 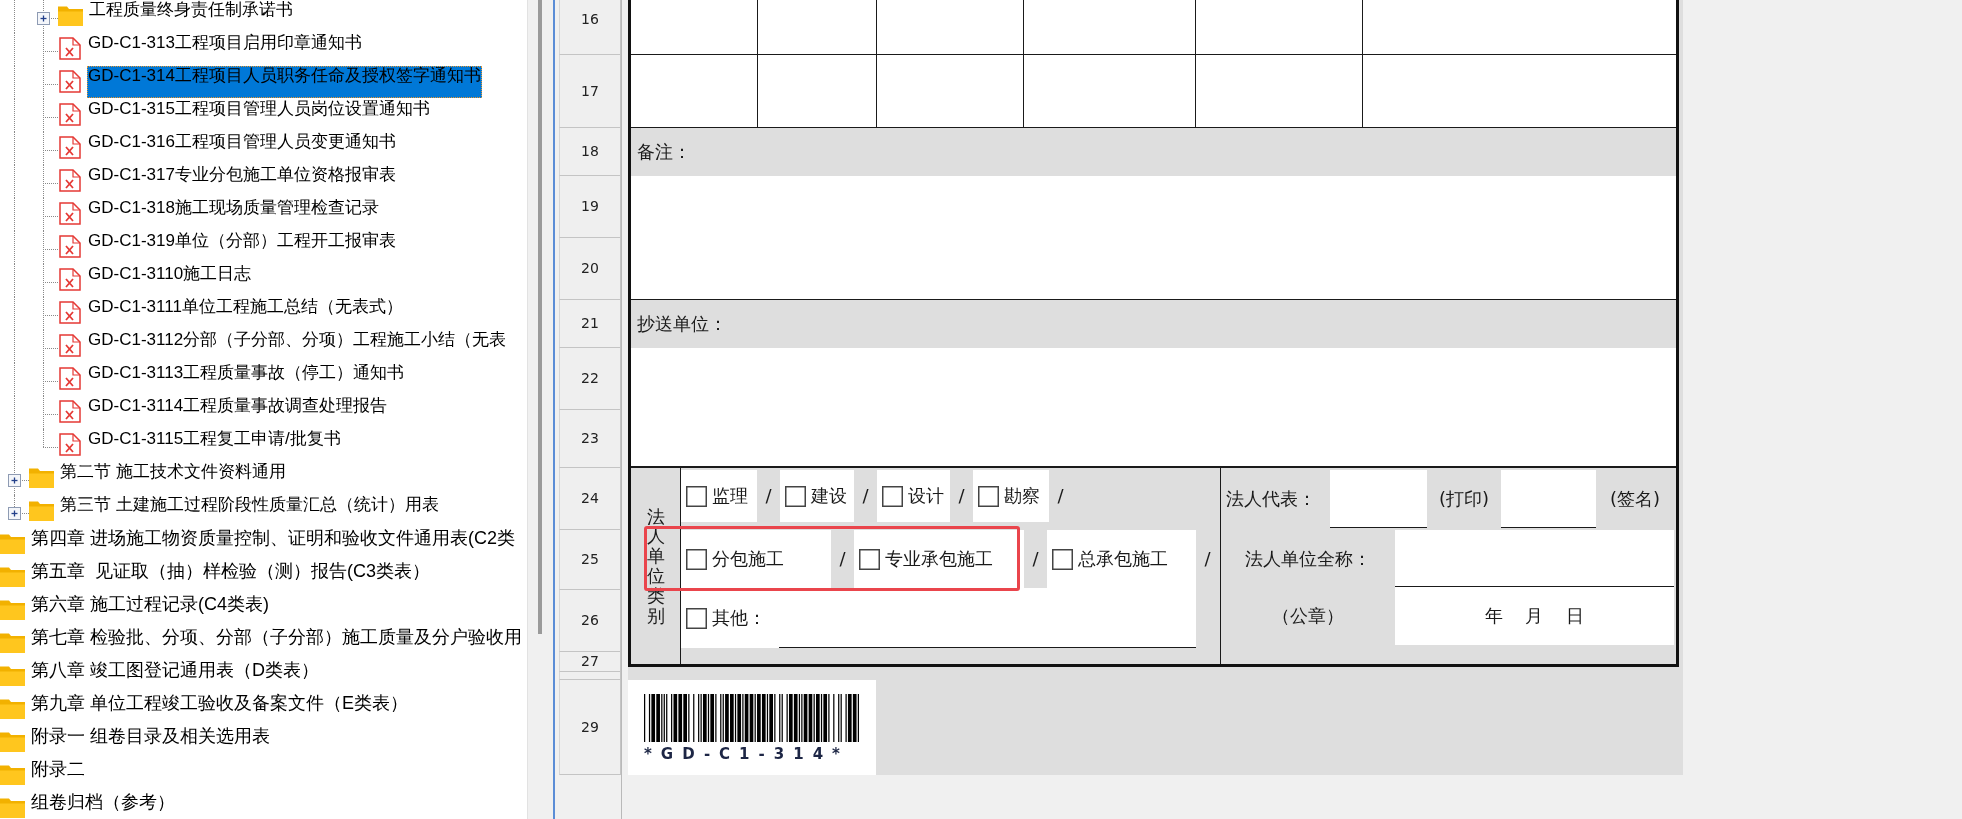 I want to click on tree-item: GD-C1-313工程项目启用印章通知书, so click(x=225, y=43).